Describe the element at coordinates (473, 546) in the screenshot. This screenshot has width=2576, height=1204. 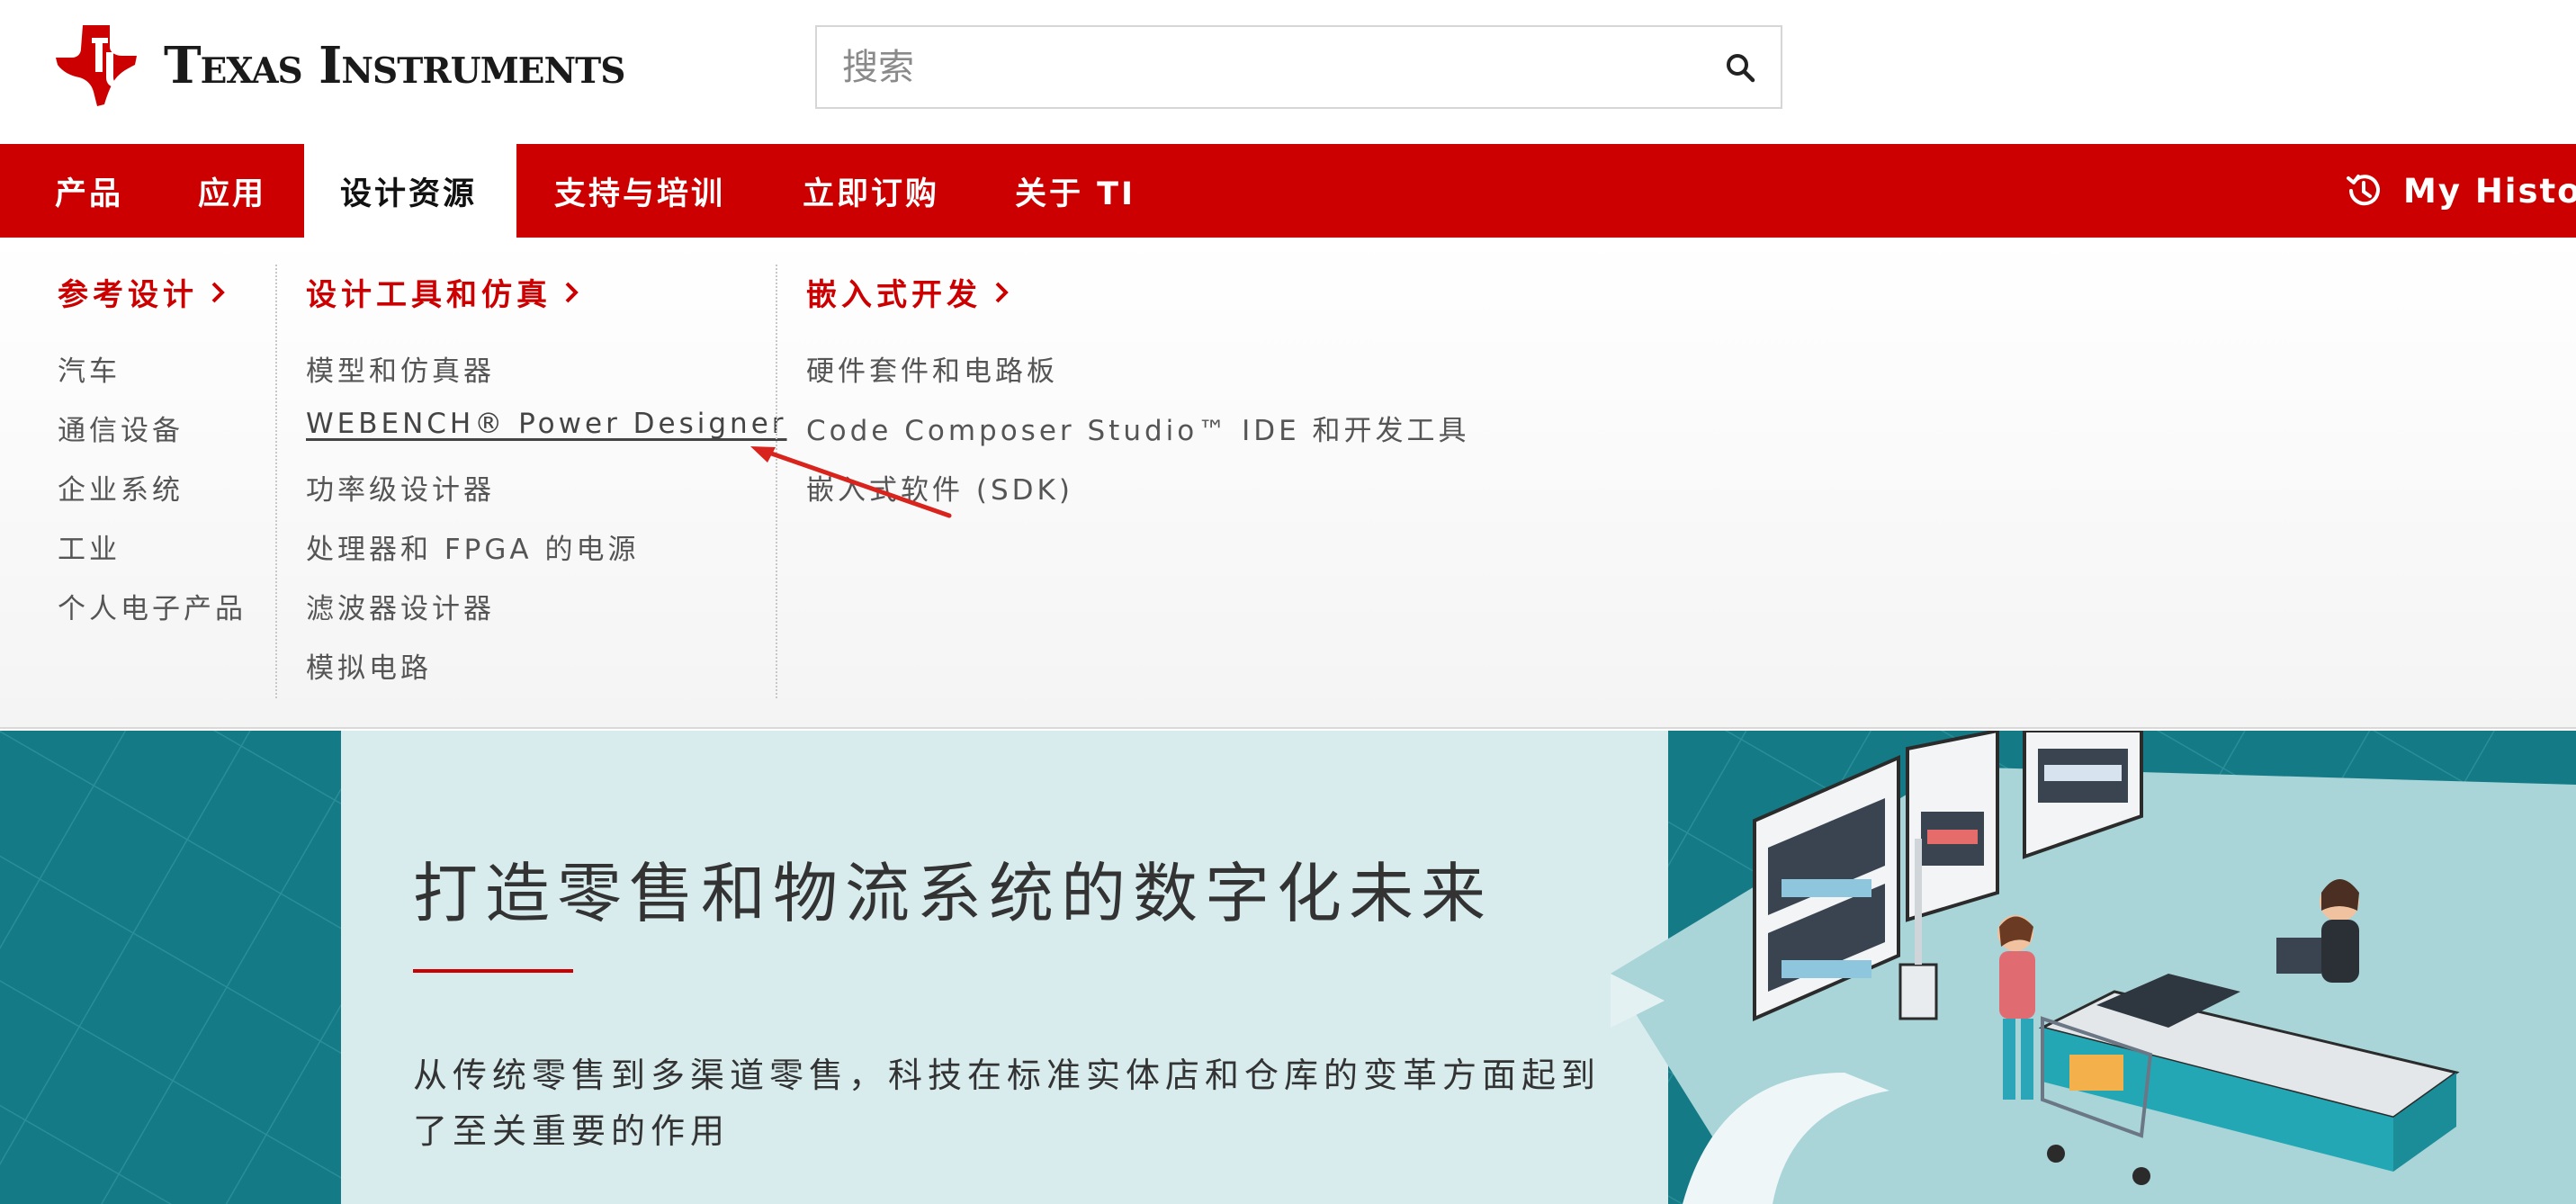
I see `menu-link-processor-fpga-power: 处理器和 FPGA 的电源` at that location.